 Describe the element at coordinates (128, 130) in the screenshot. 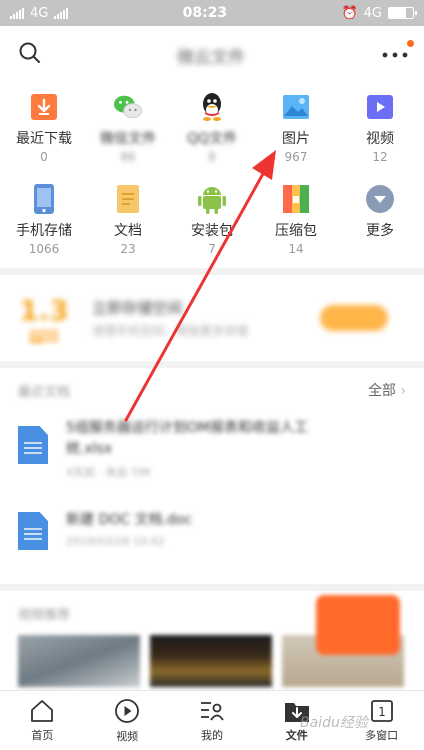

I see `category-wechat: 微信文件 86` at that location.